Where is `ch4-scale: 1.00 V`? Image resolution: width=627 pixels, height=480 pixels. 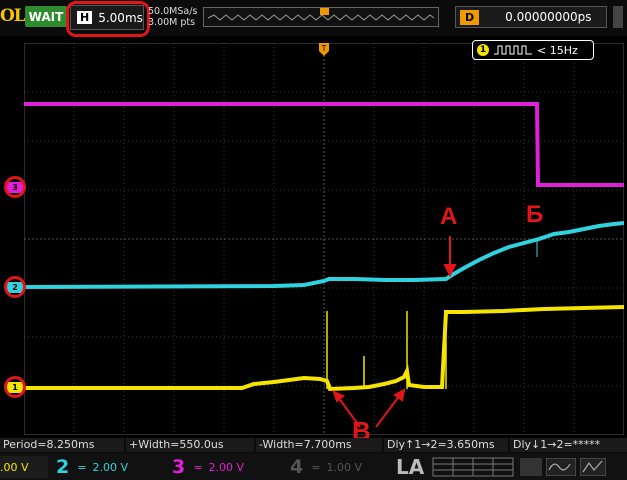 ch4-scale: 1.00 V is located at coordinates (344, 467).